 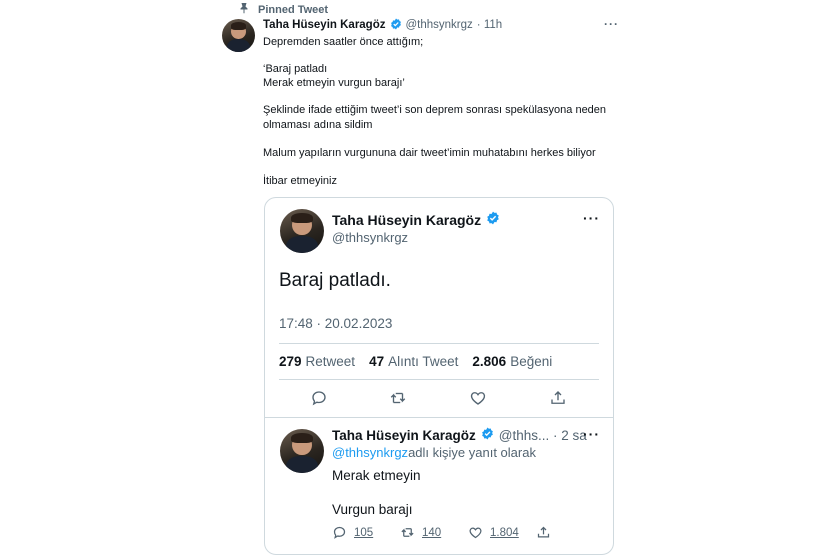 I want to click on author-handle: @thhsynkrgz, so click(x=439, y=25).